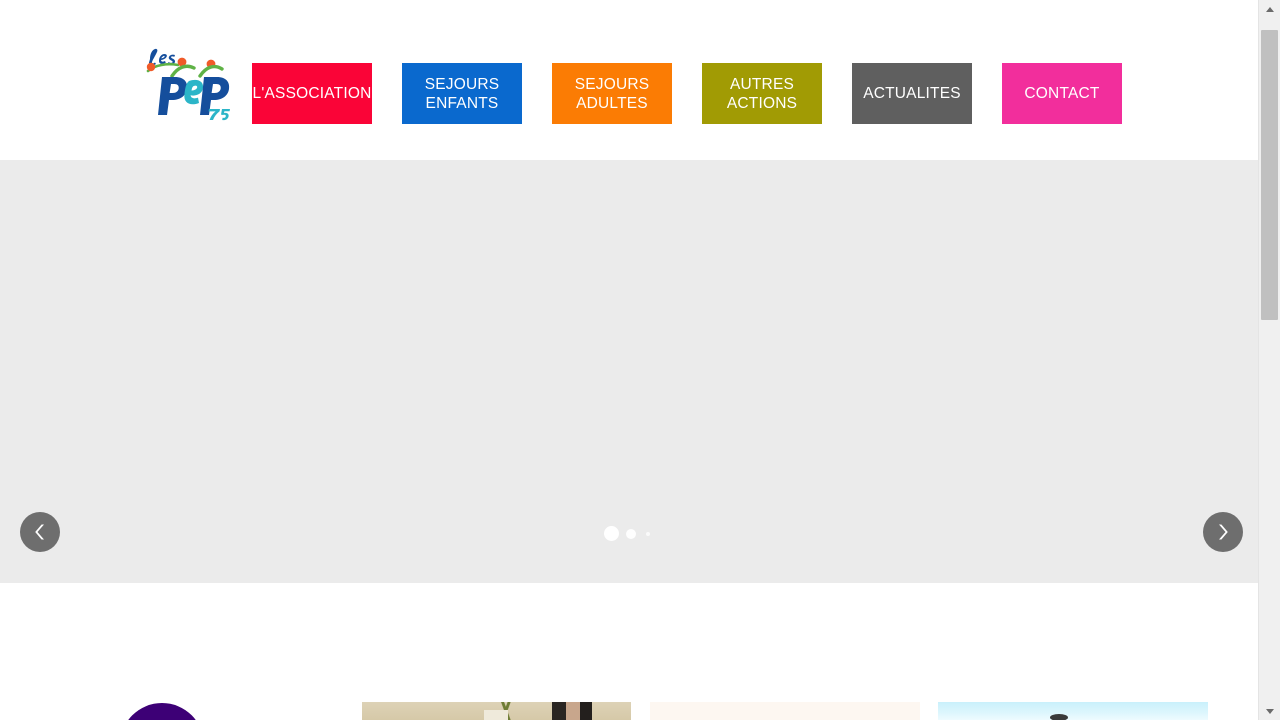  I want to click on nav-item-autres-actions: AUTRES ACTIONS, so click(762, 93).